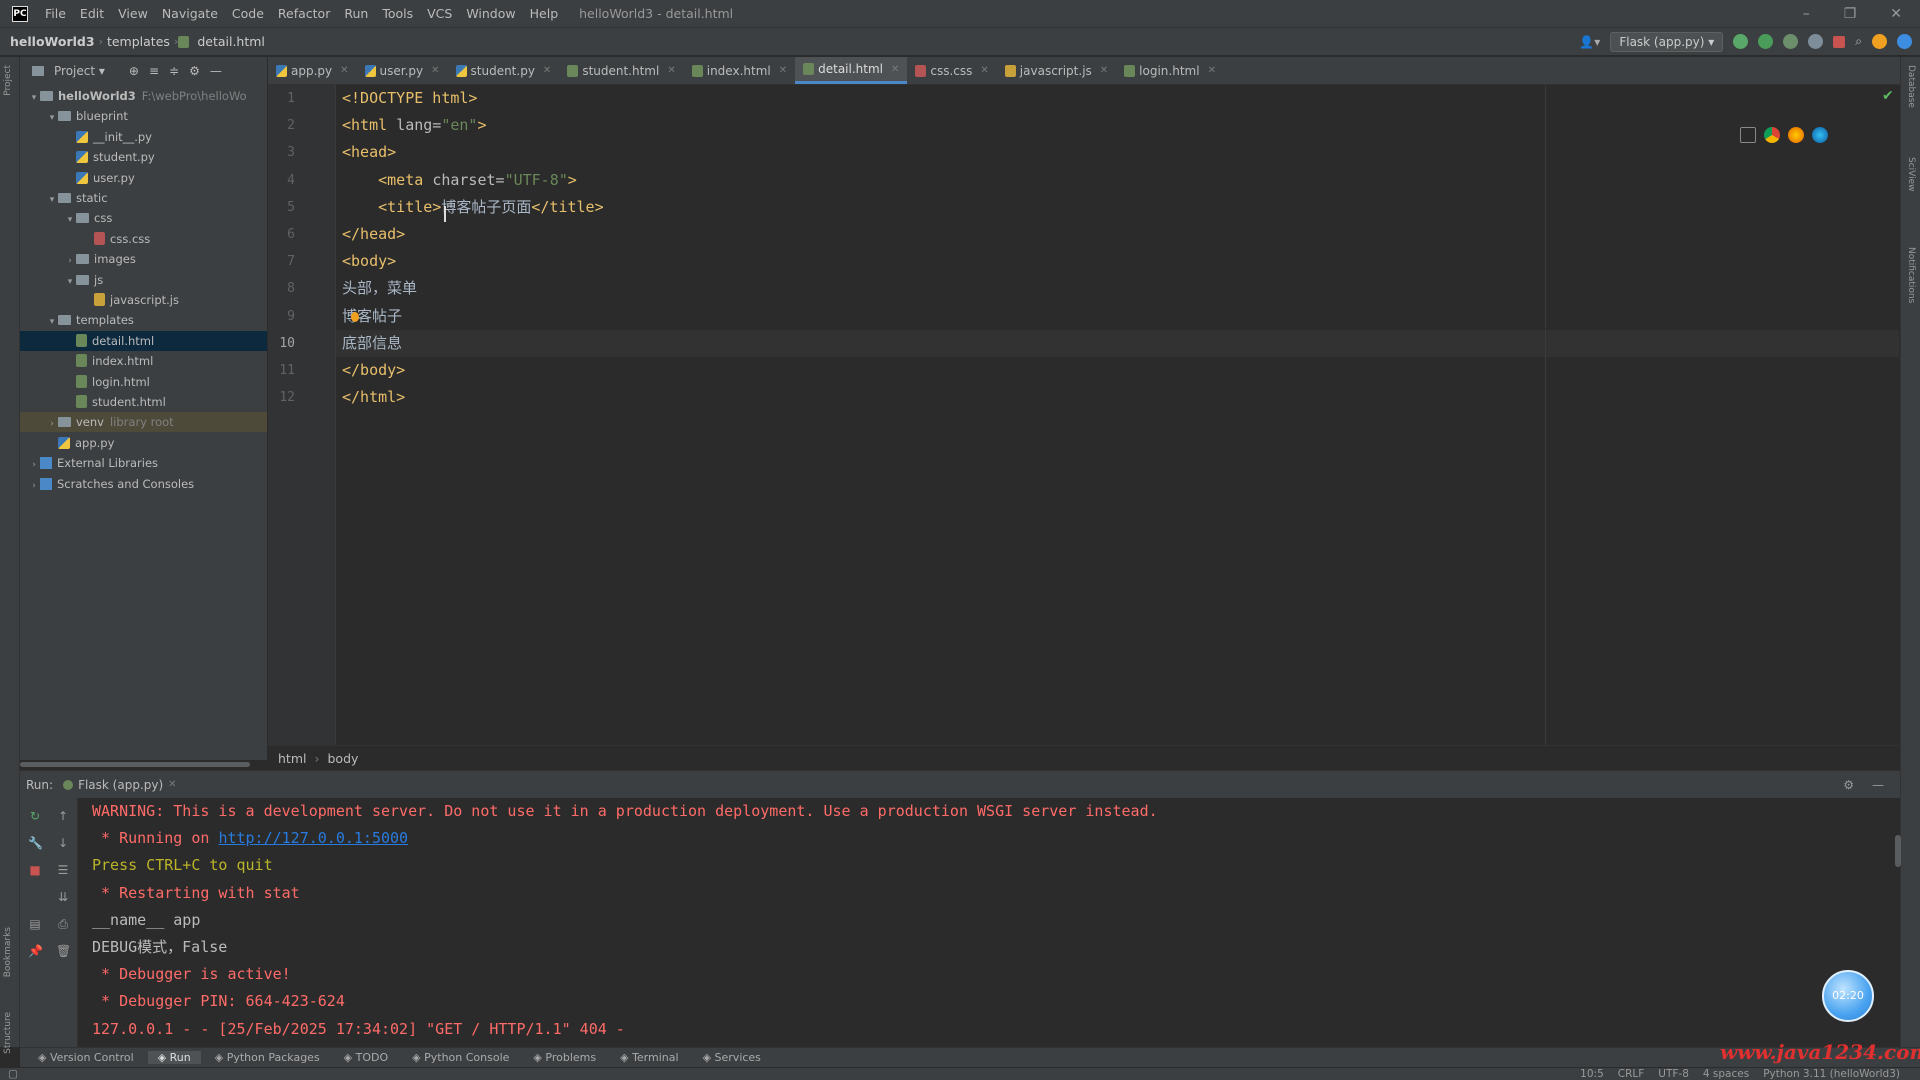 The image size is (1920, 1080). What do you see at coordinates (143, 259) in the screenshot?
I see `tree-item: › images` at bounding box center [143, 259].